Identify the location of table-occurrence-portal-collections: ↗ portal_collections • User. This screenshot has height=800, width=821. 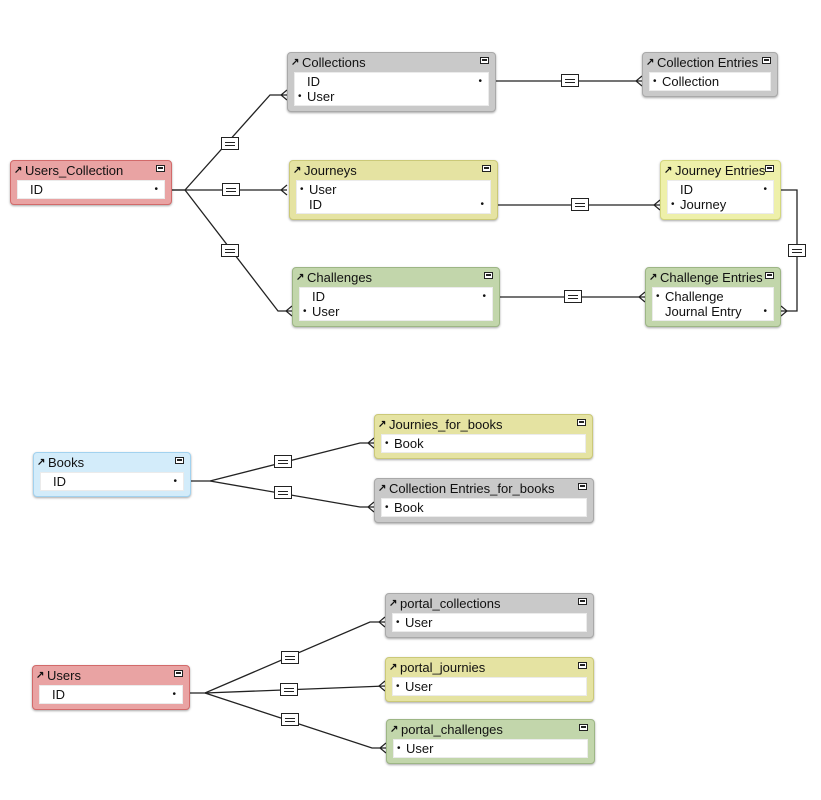
(489, 615).